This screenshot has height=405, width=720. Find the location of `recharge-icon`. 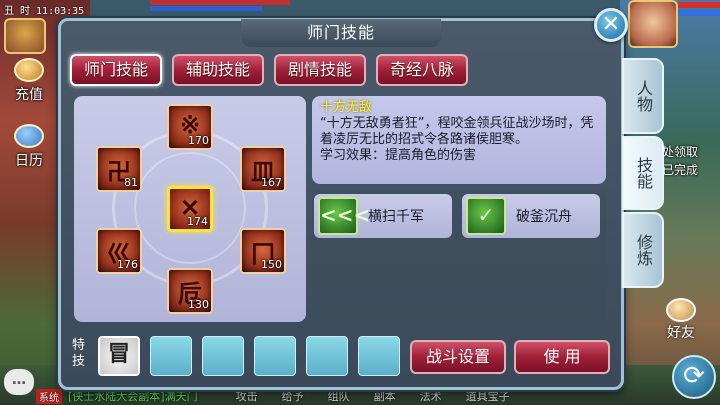

recharge-icon is located at coordinates (29, 70).